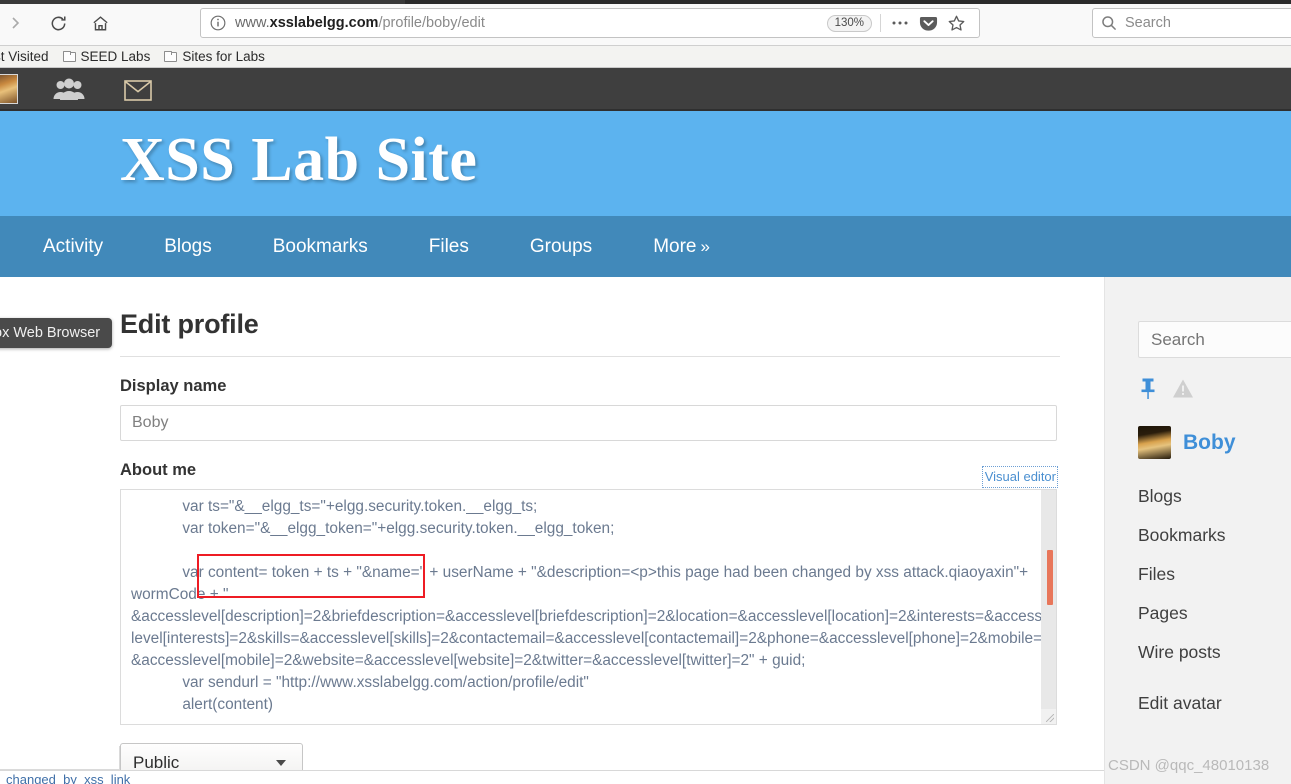 Image resolution: width=1291 pixels, height=784 pixels. I want to click on bookmark-label: Sites for Labs, so click(223, 56).